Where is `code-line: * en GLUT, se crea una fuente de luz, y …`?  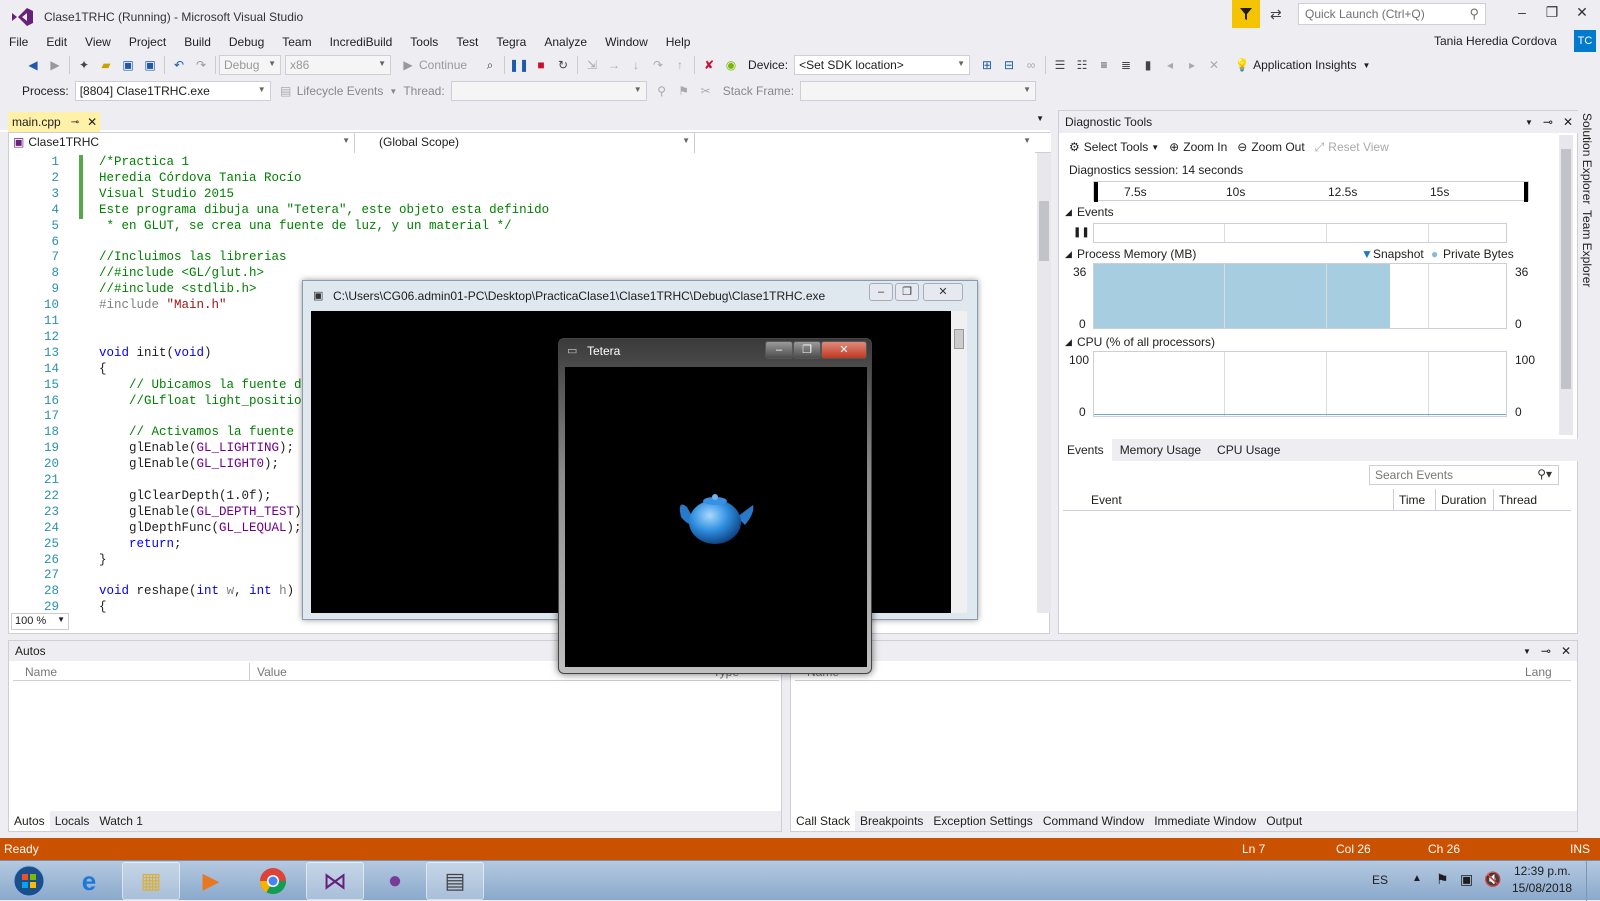 code-line: * en GLUT, se crea una fuente de luz, y … is located at coordinates (305, 227).